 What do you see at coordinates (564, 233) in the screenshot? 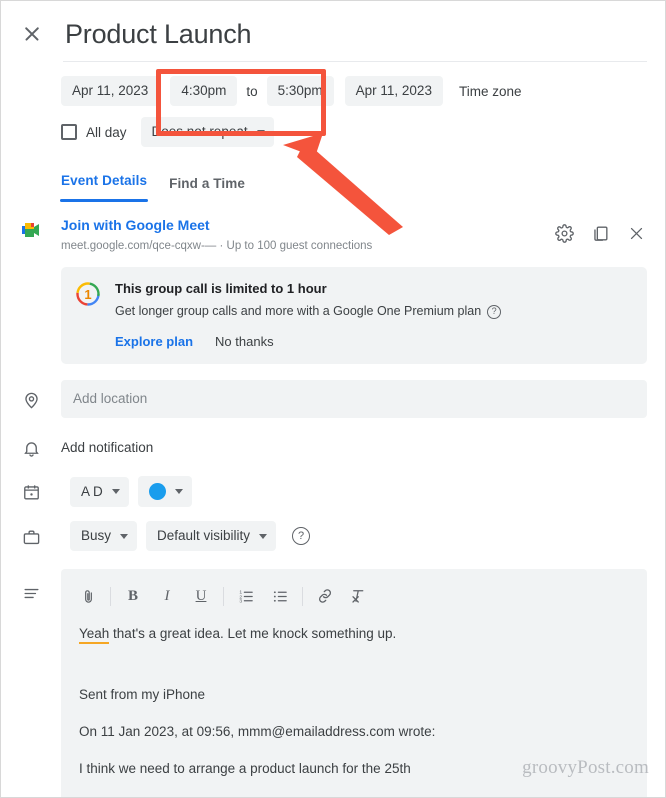
I see `gear-icon` at bounding box center [564, 233].